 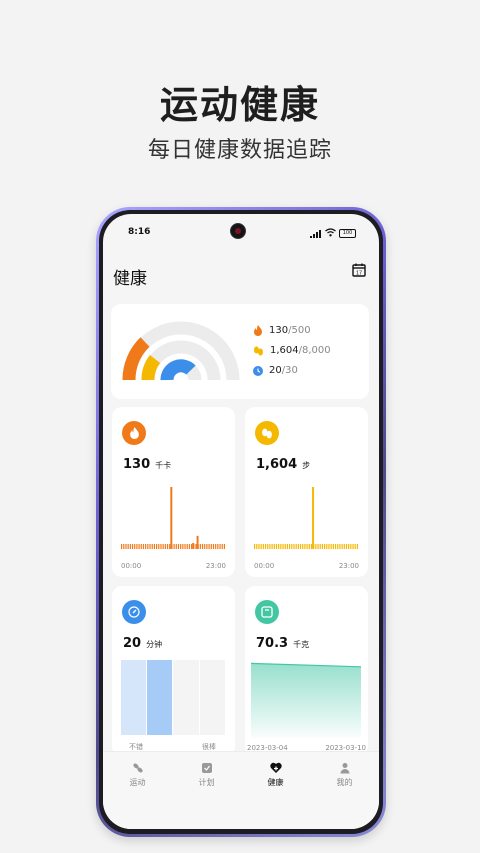 What do you see at coordinates (197, 542) in the screenshot?
I see `calories-bar-17:00` at bounding box center [197, 542].